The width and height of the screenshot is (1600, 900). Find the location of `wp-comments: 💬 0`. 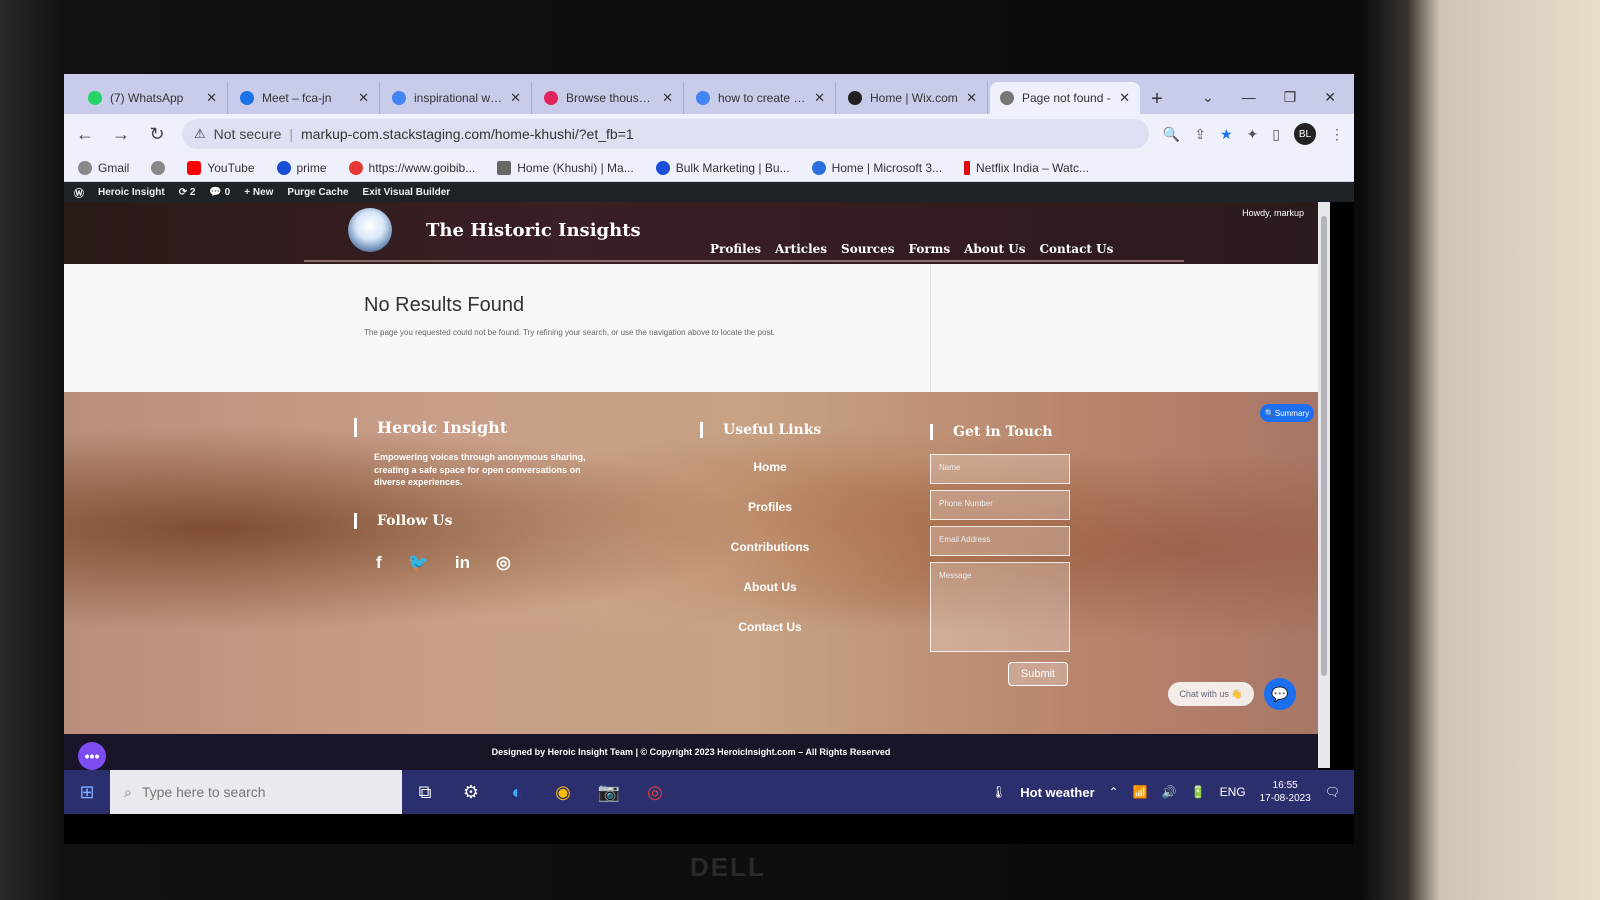

wp-comments: 💬 0 is located at coordinates (219, 192).